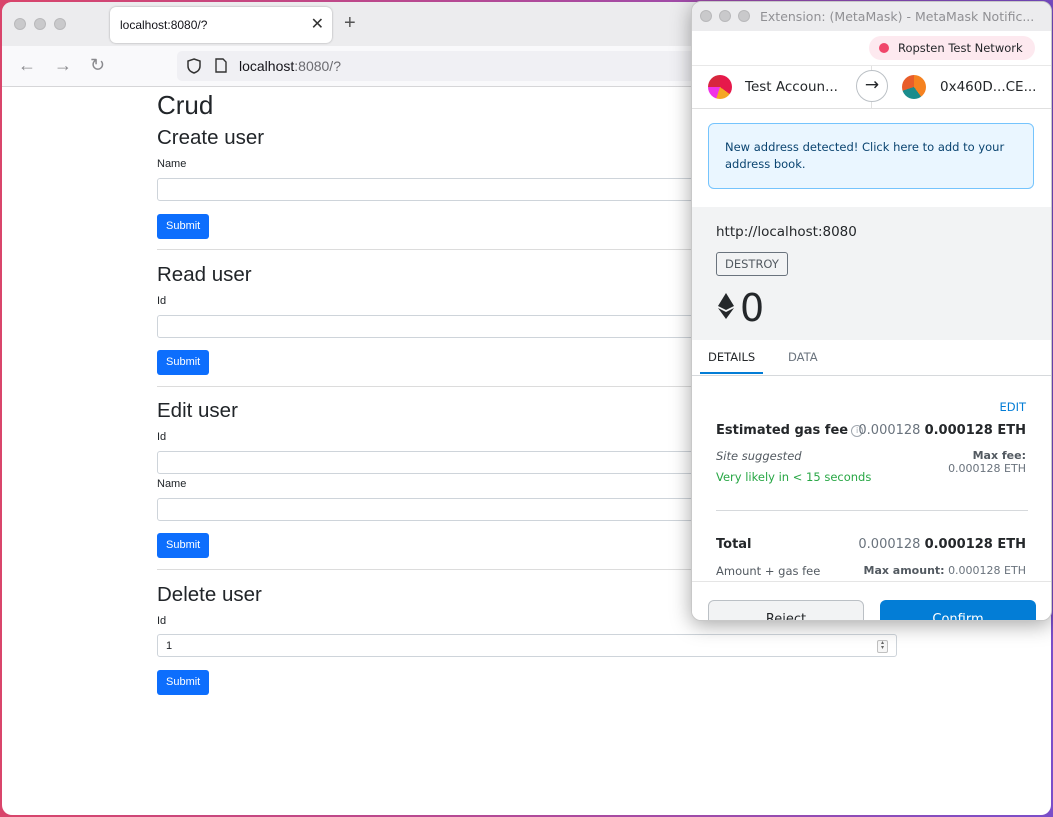 The image size is (1053, 817). What do you see at coordinates (942, 430) in the screenshot?
I see `gas-fee-value: 0.000128 0.000128 ETH` at bounding box center [942, 430].